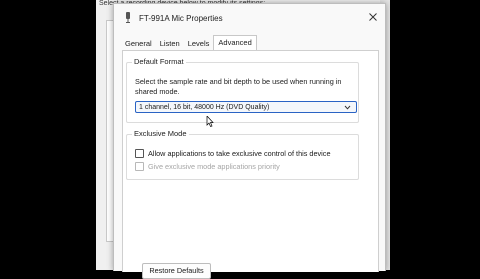  What do you see at coordinates (170, 43) in the screenshot?
I see `tab-listen: Listen` at bounding box center [170, 43].